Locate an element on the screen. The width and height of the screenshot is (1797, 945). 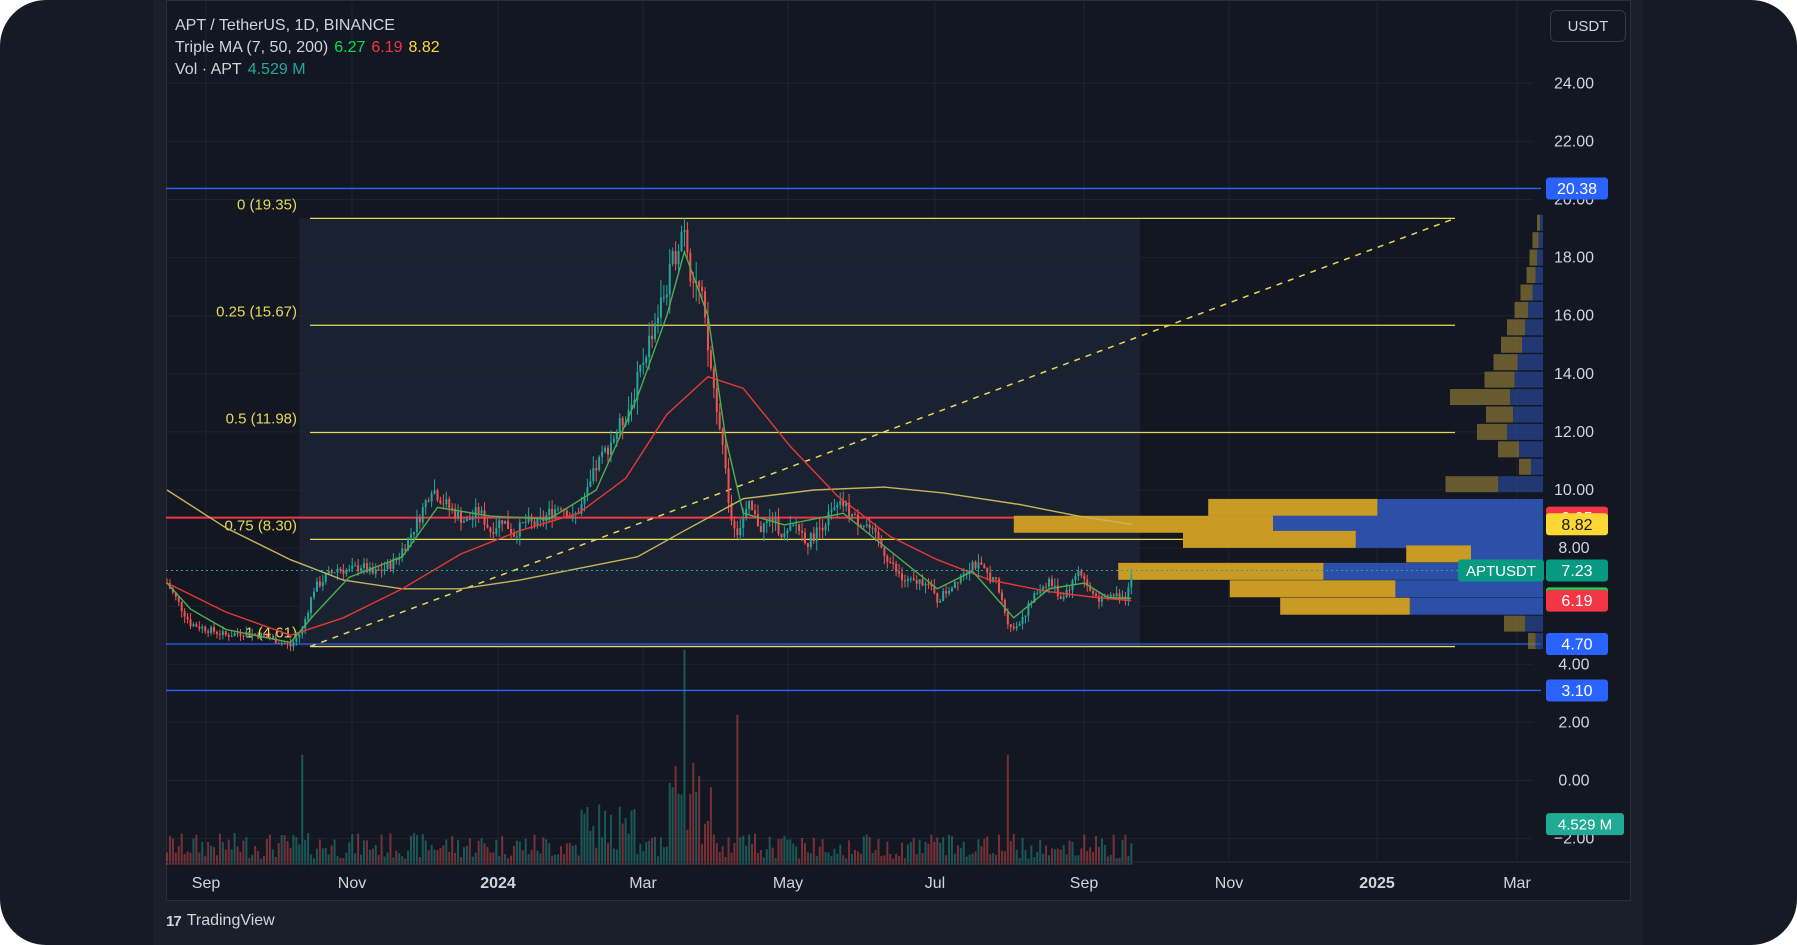
x-axis-tick-label: Mar is located at coordinates (643, 883).